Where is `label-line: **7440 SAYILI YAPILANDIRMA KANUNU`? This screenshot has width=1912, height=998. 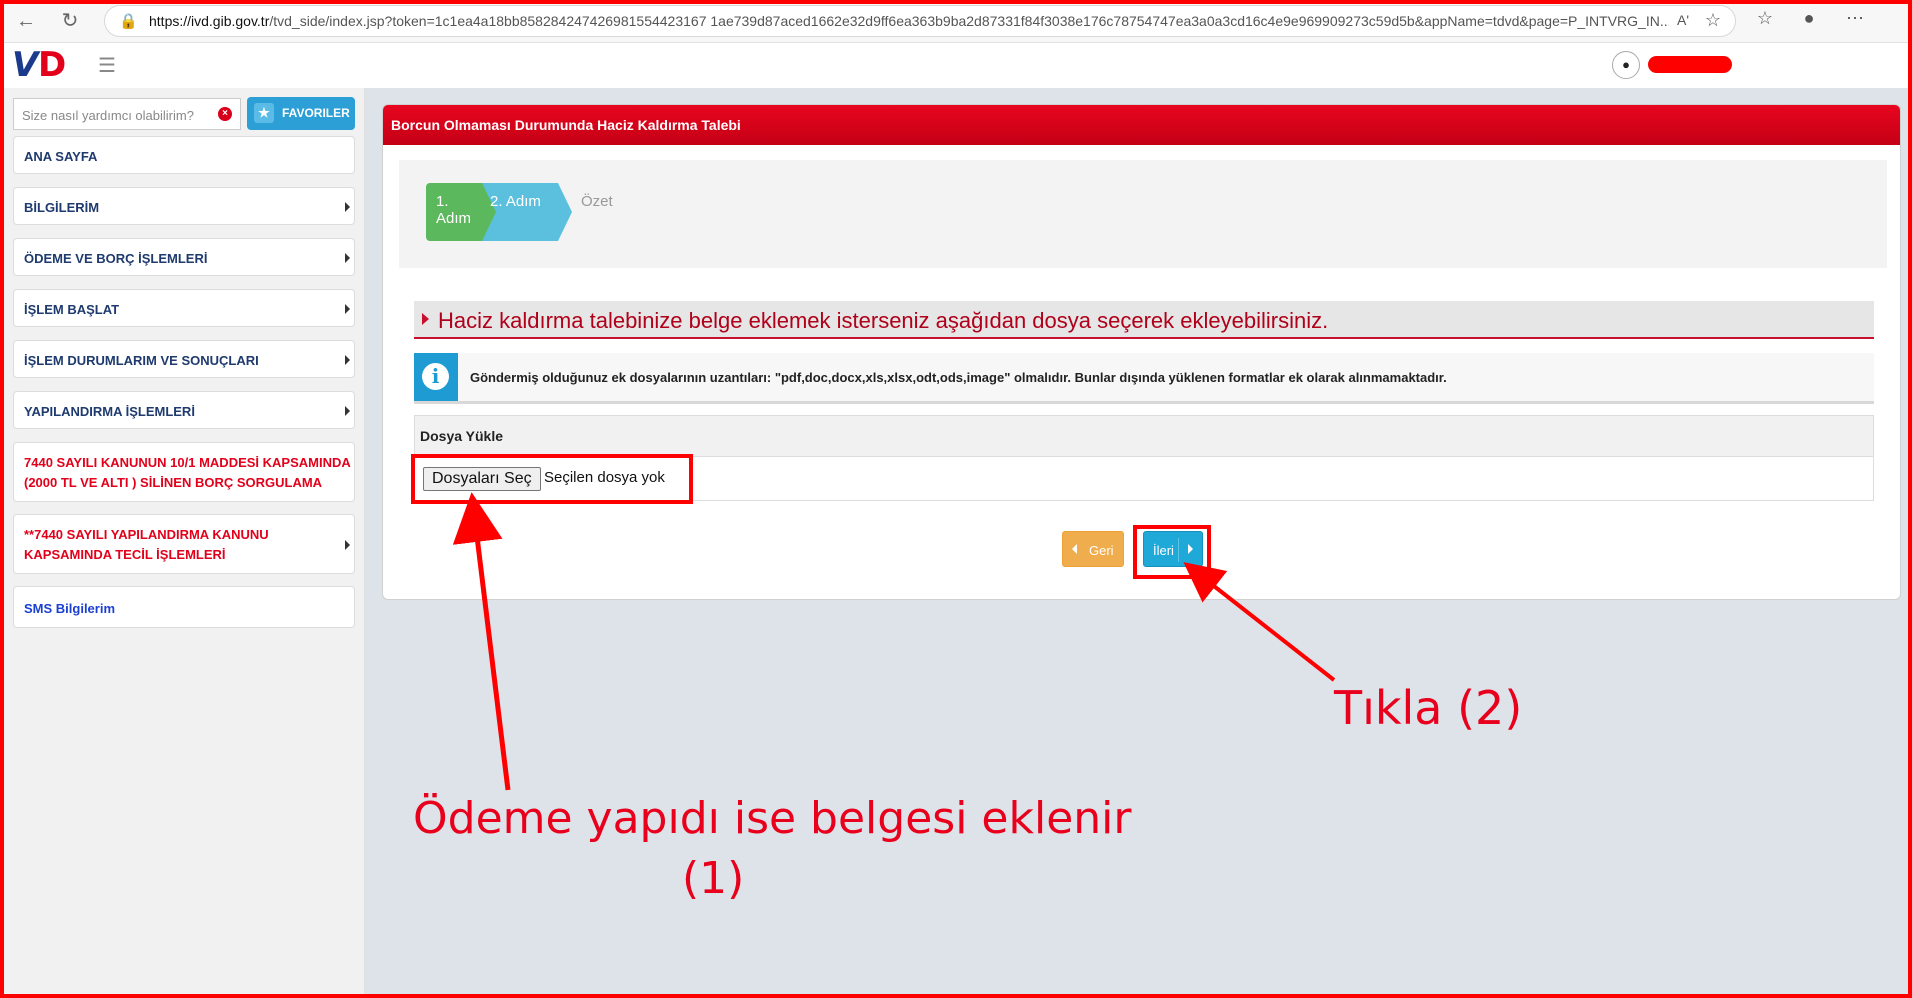
label-line: **7440 SAYILI YAPILANDIRMA KANUNU is located at coordinates (146, 534).